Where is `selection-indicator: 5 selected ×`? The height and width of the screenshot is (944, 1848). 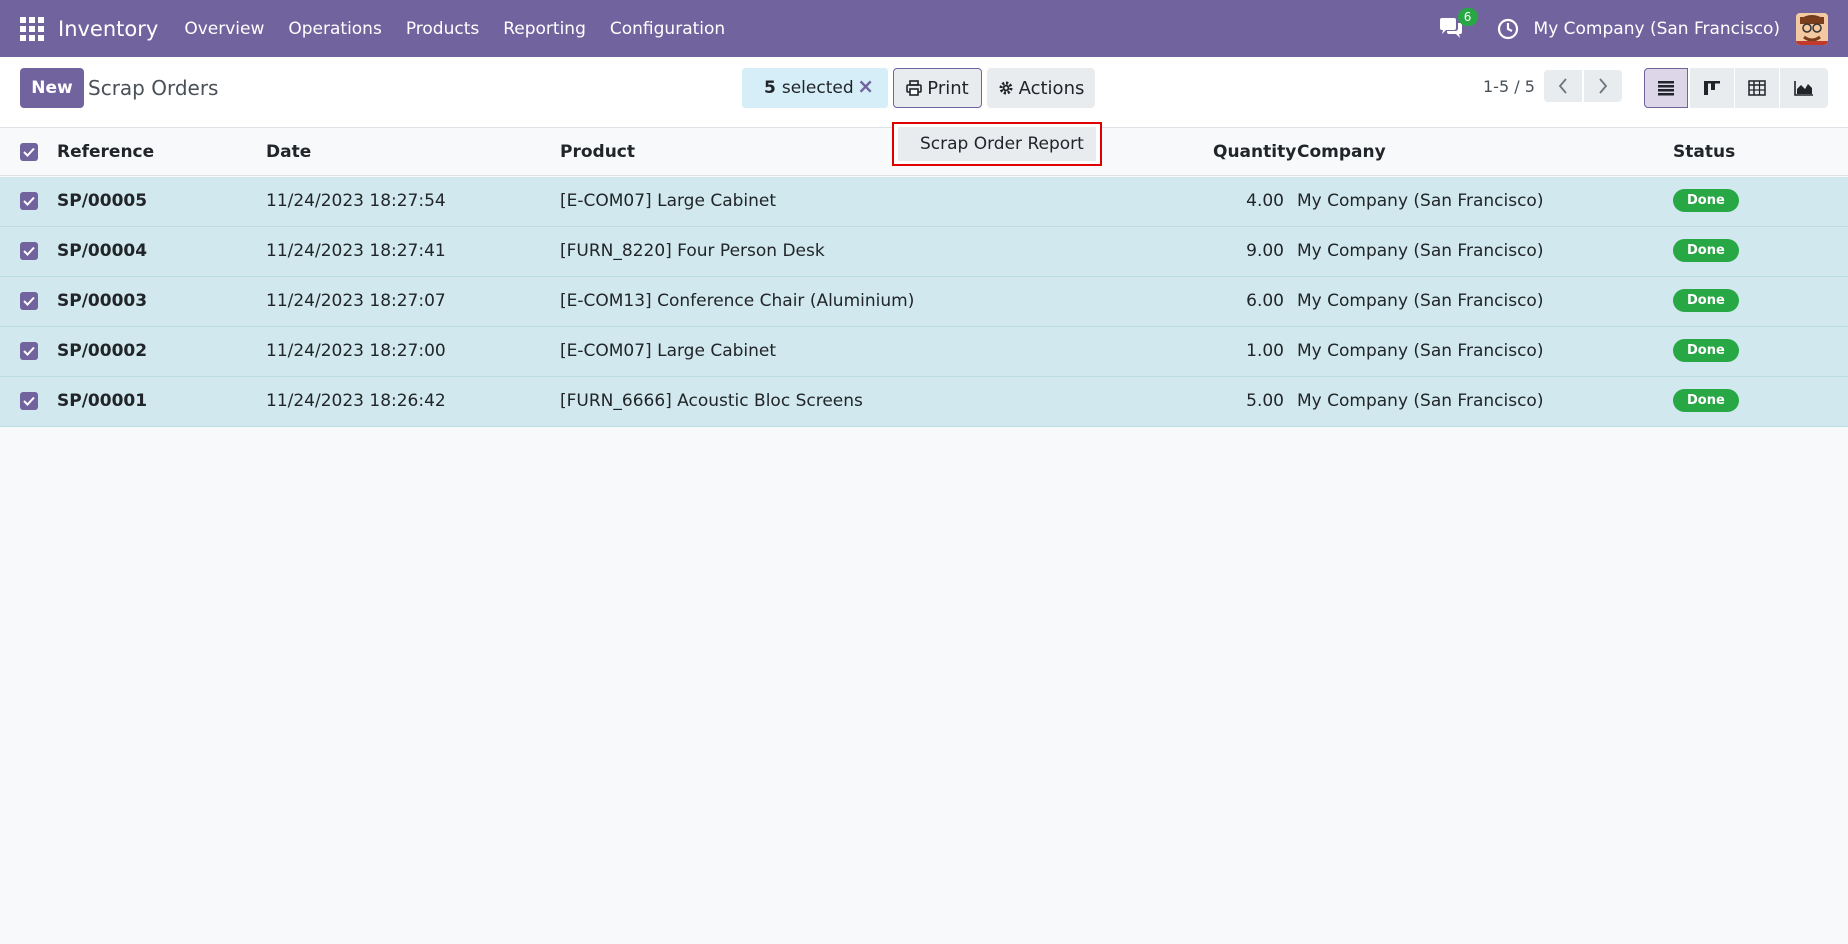
selection-indicator: 5 selected × is located at coordinates (815, 88).